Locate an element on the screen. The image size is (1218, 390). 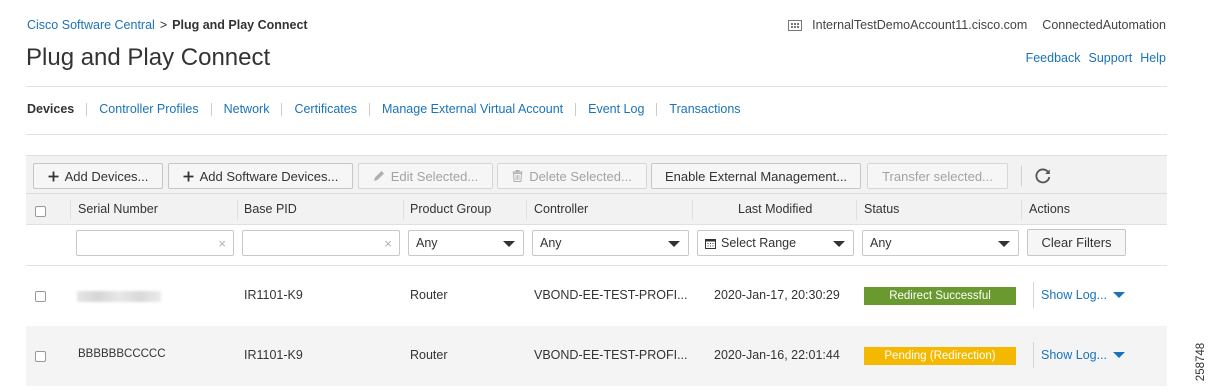
last-modified-filter-select: Select Range is located at coordinates (775, 243).